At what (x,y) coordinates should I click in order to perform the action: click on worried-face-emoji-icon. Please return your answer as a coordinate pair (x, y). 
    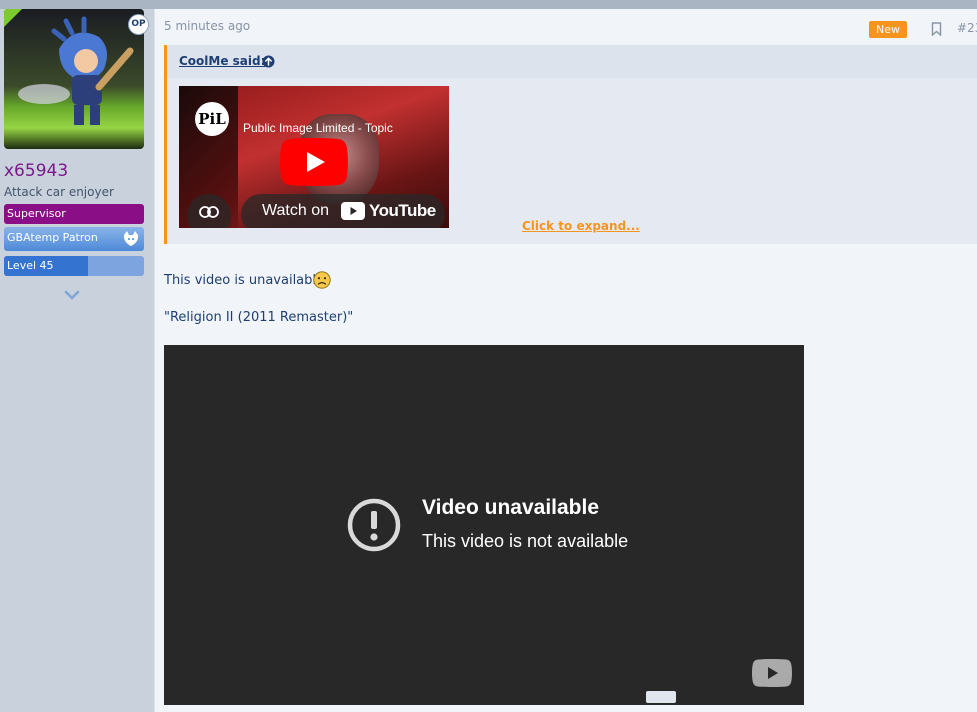
    Looking at the image, I should click on (322, 280).